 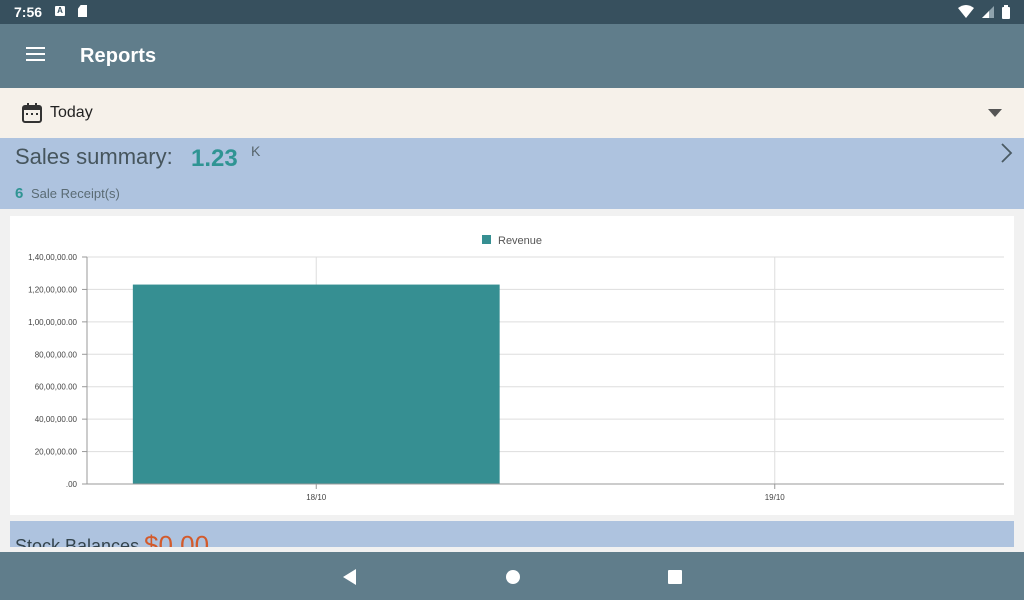 I want to click on recents-square-icon, so click(x=675, y=577).